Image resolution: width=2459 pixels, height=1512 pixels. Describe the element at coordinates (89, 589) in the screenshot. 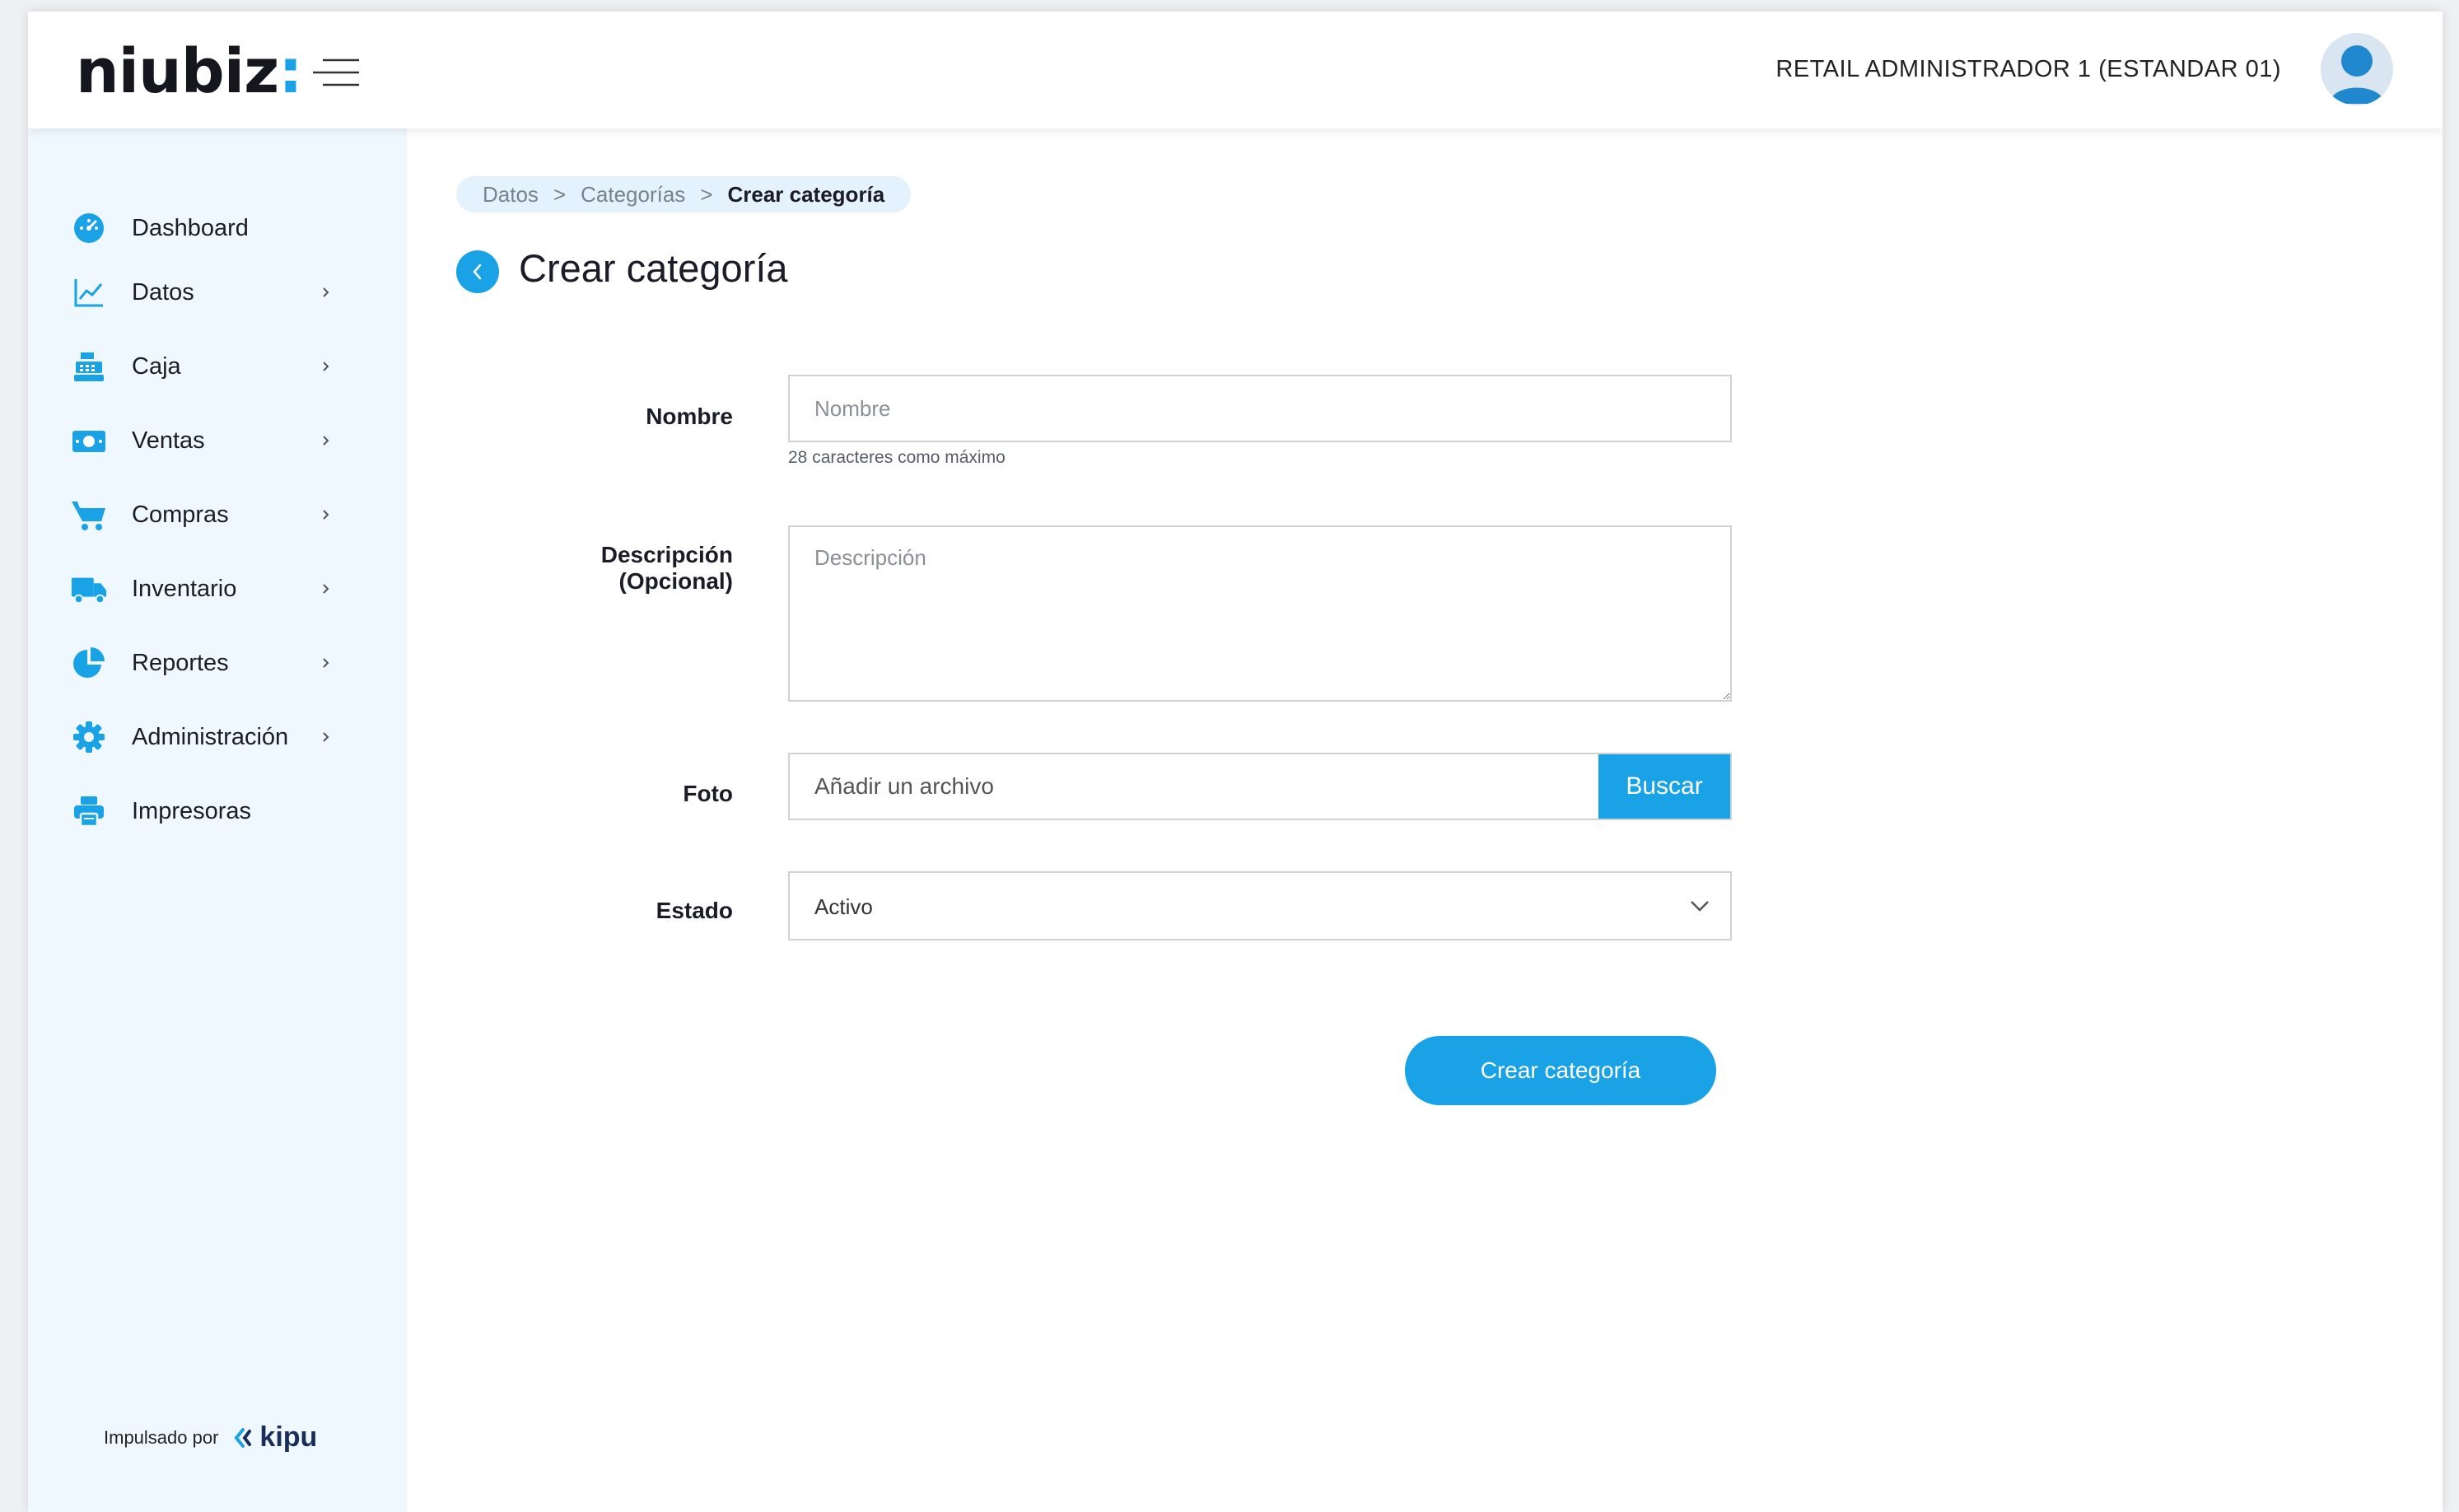

I see `truck-icon` at that location.